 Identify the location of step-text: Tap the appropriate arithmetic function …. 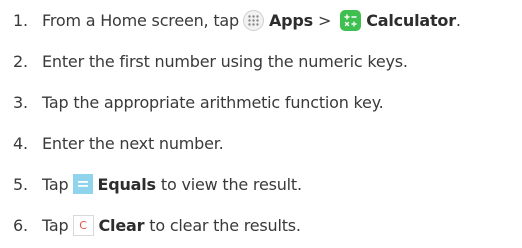
(213, 102).